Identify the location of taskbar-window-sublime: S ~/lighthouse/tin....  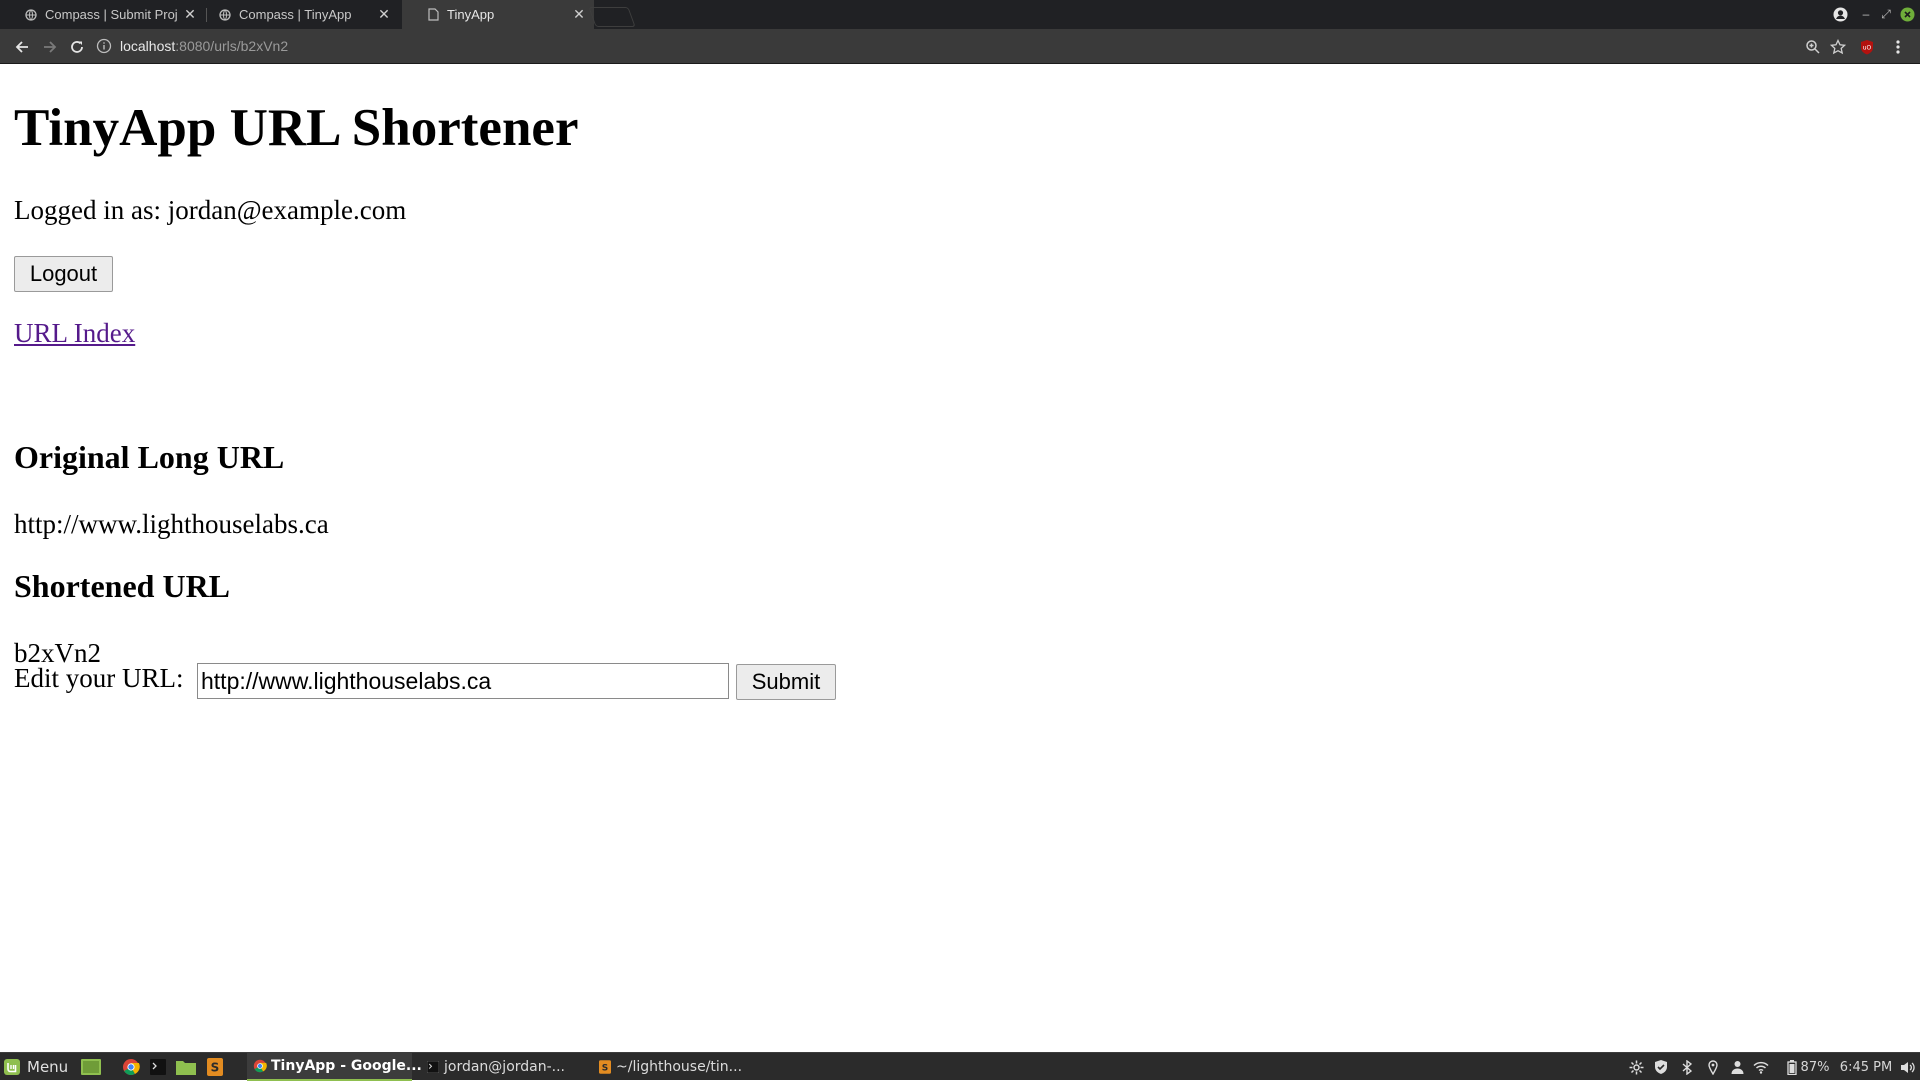
(674, 1067).